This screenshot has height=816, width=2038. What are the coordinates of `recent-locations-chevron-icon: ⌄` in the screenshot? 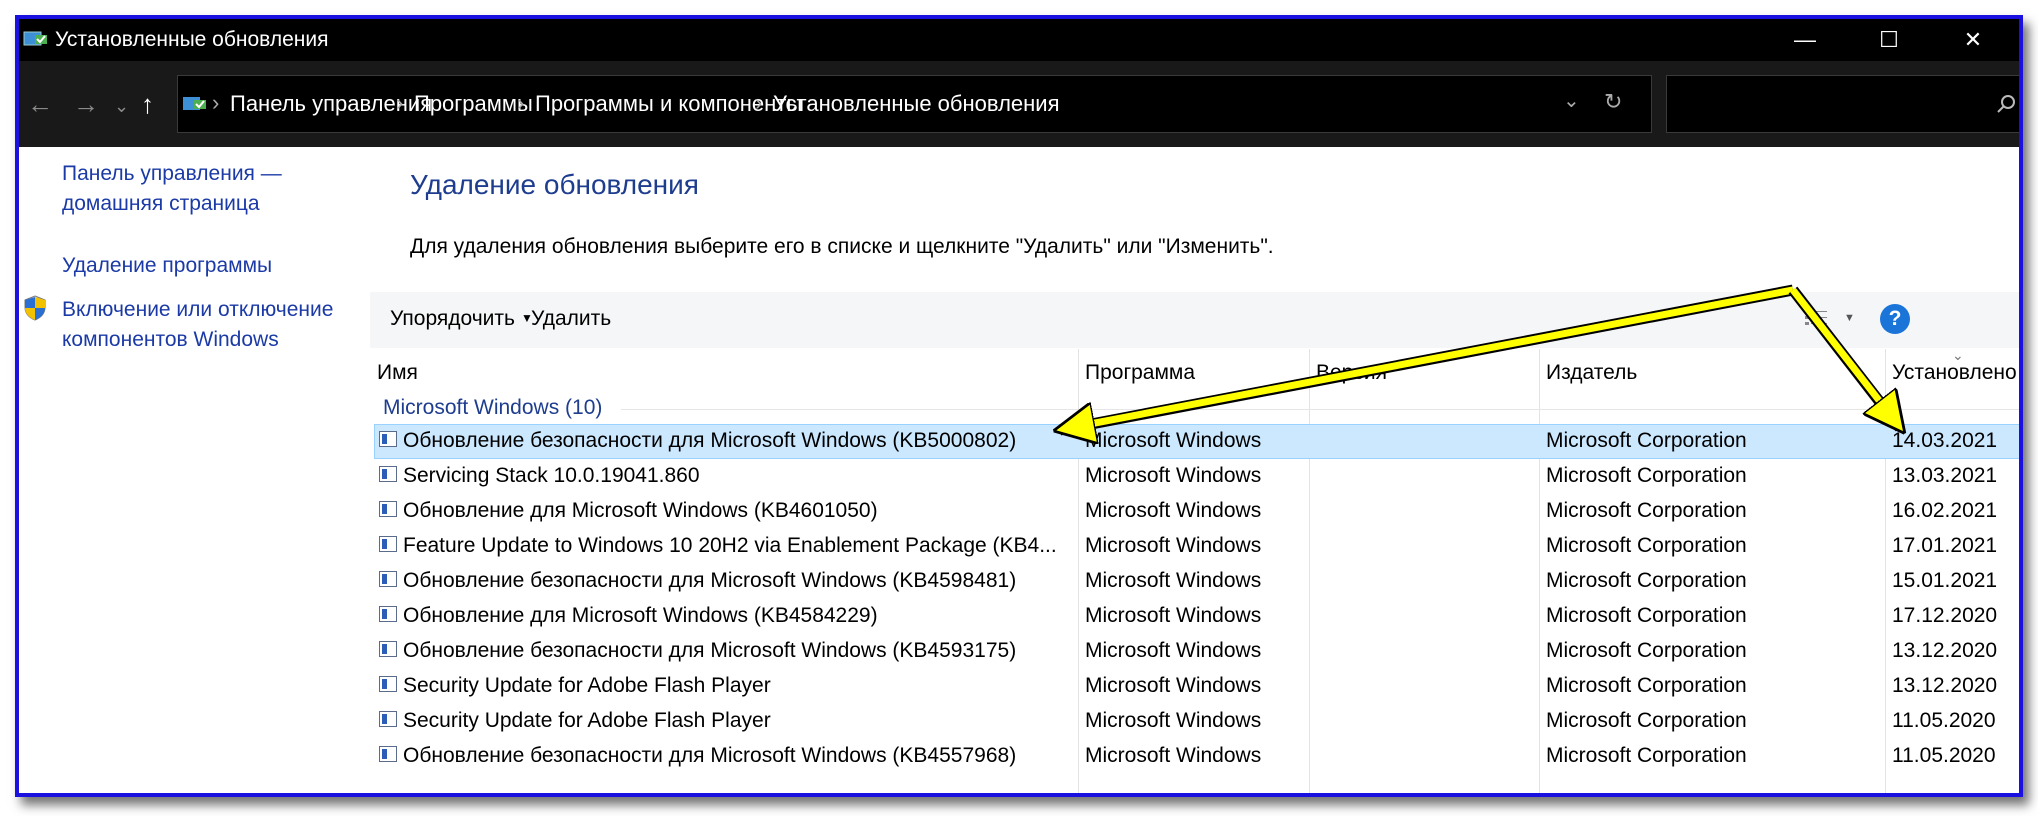 It's located at (121, 106).